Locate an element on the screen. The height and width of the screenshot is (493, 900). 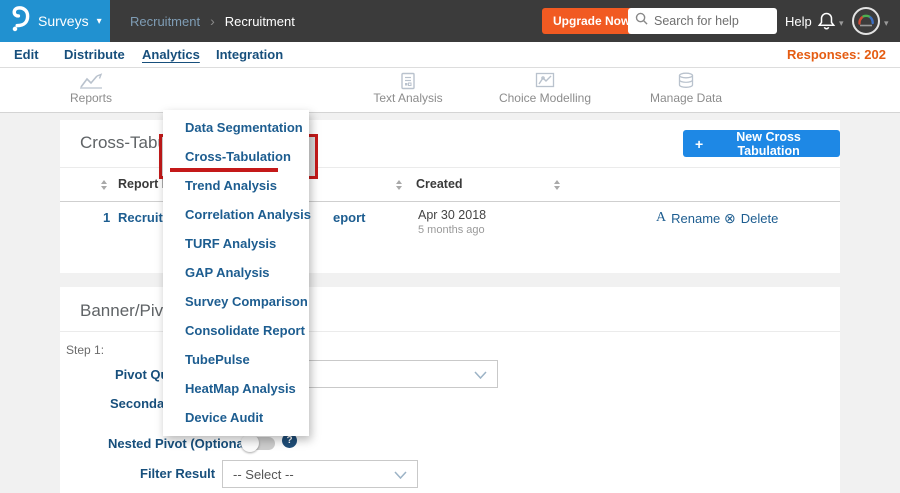
line-chart-icon is located at coordinates (91, 80).